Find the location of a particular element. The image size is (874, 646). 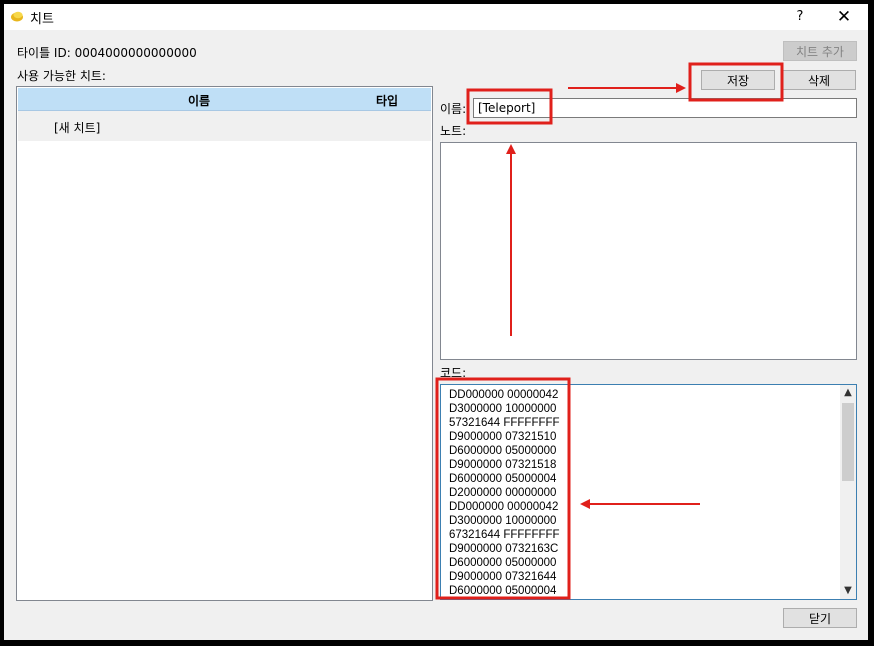

help-button: ? is located at coordinates (800, 17).